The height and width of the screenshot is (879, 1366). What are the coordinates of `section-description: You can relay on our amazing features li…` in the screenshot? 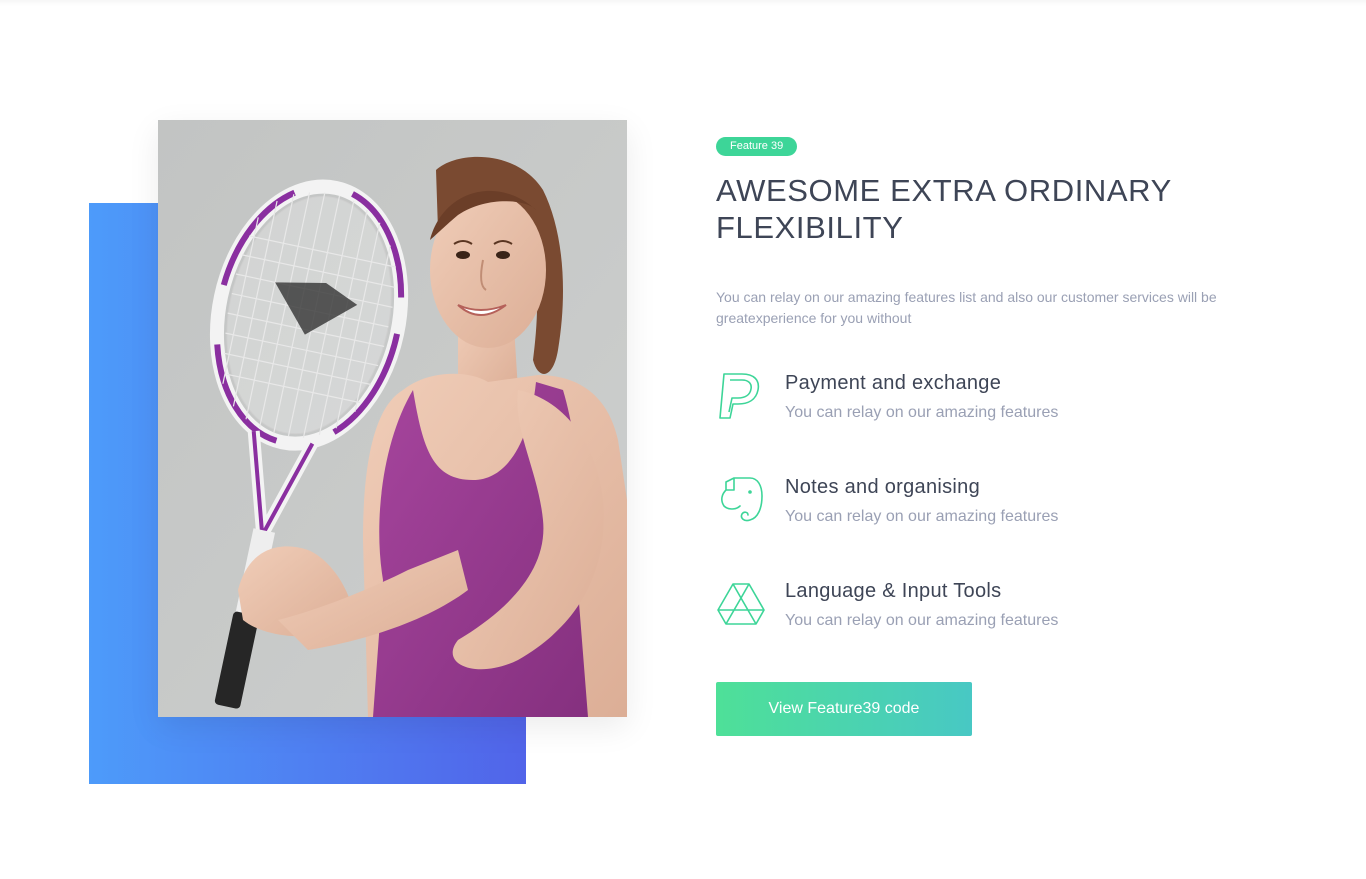 It's located at (966, 307).